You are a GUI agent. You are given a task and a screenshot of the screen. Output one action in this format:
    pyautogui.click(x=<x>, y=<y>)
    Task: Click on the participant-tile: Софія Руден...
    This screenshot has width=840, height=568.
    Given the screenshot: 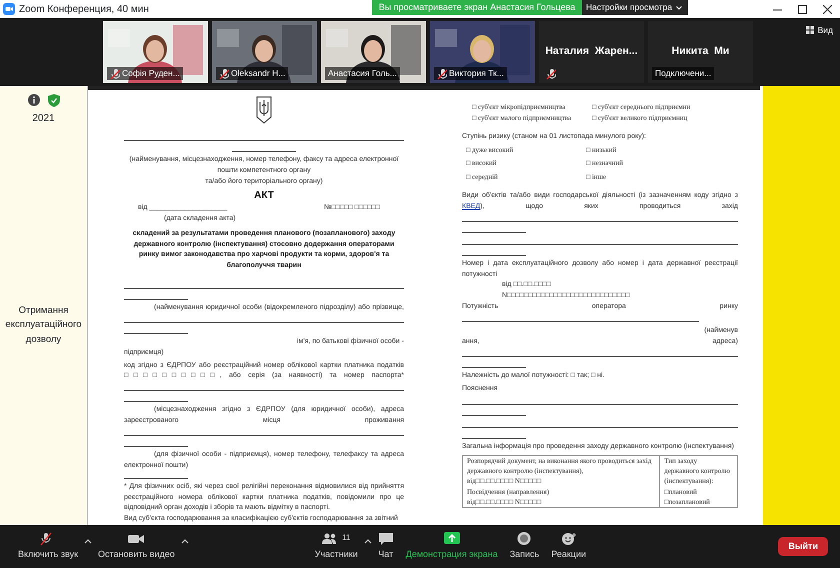 What is the action you would take?
    pyautogui.click(x=155, y=52)
    